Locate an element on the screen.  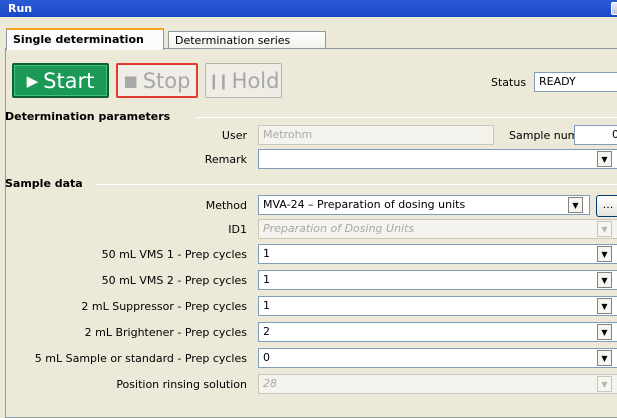
stop-label: Stop is located at coordinates (166, 80).